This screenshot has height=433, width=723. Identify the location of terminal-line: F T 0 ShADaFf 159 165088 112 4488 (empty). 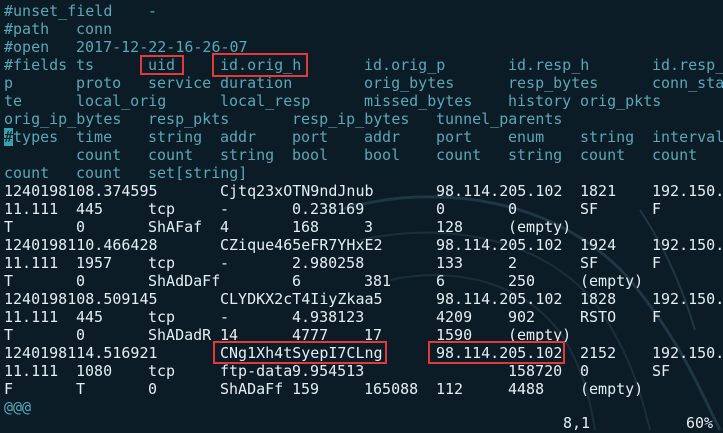
(361, 389).